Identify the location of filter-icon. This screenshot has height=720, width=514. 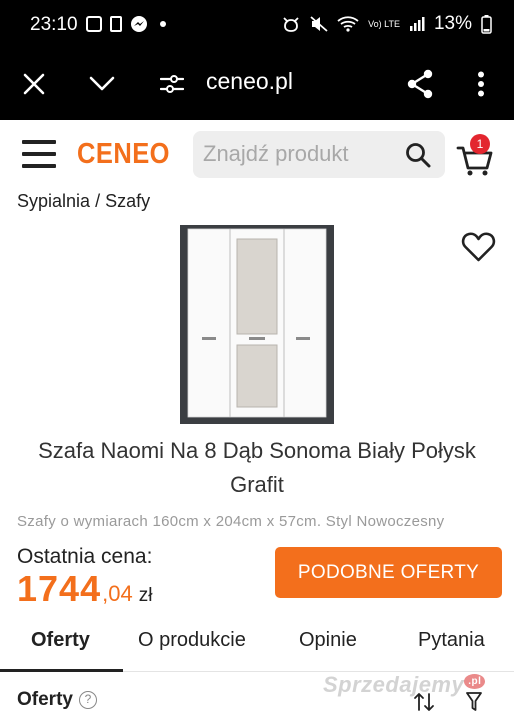
(474, 702).